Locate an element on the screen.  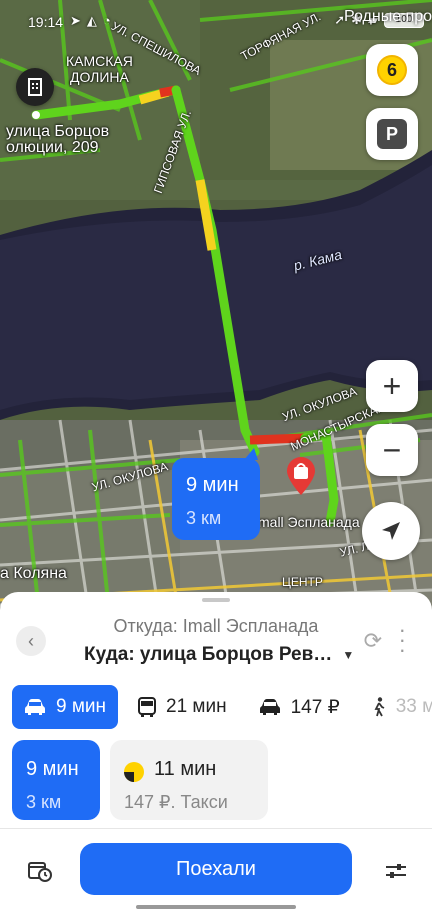
zoom-out-button: − is located at coordinates (392, 450).